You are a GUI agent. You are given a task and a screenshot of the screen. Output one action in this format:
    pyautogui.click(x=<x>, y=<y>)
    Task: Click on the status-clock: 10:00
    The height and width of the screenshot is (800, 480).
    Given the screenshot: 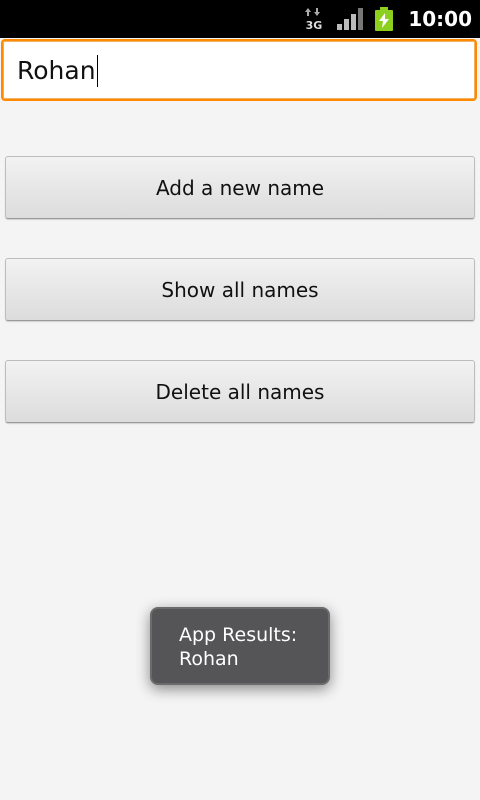 What is the action you would take?
    pyautogui.click(x=440, y=19)
    